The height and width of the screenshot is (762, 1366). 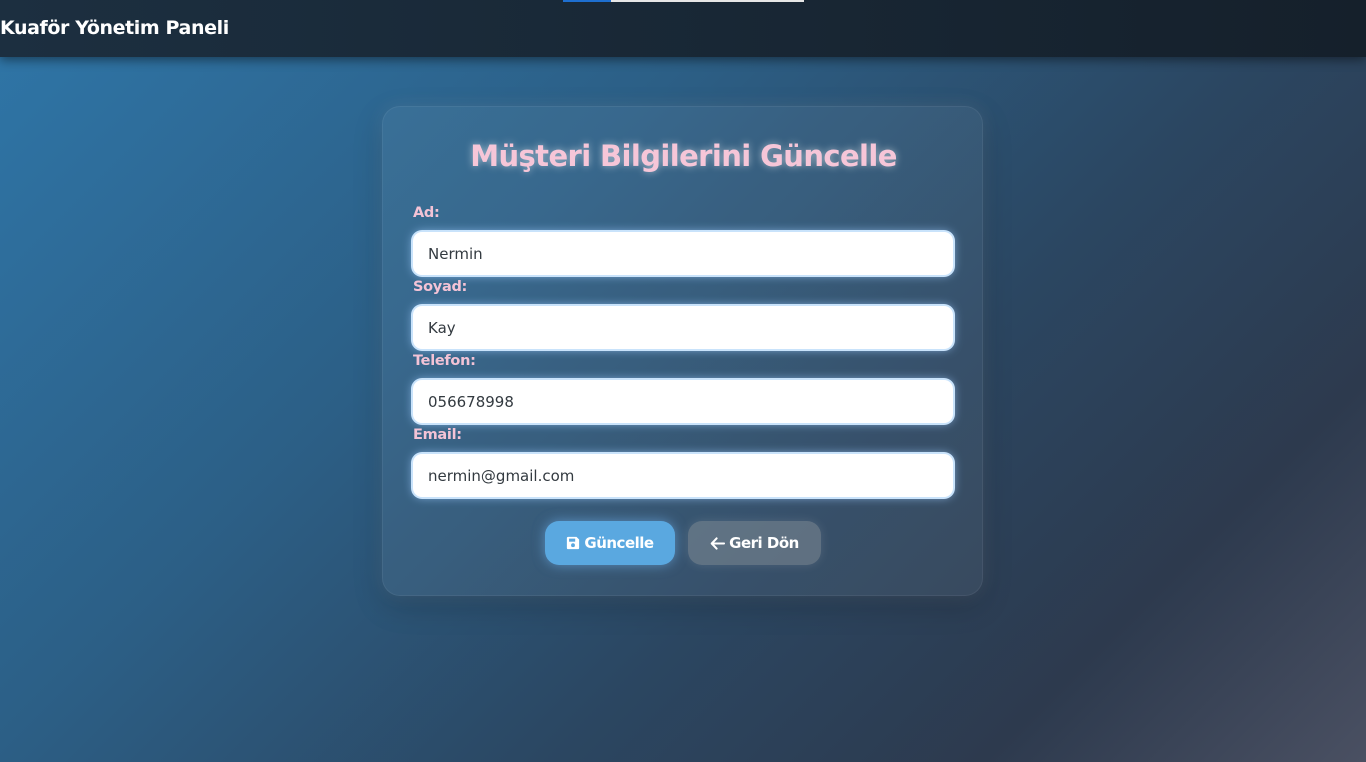 I want to click on phone-input, so click(x=683, y=401).